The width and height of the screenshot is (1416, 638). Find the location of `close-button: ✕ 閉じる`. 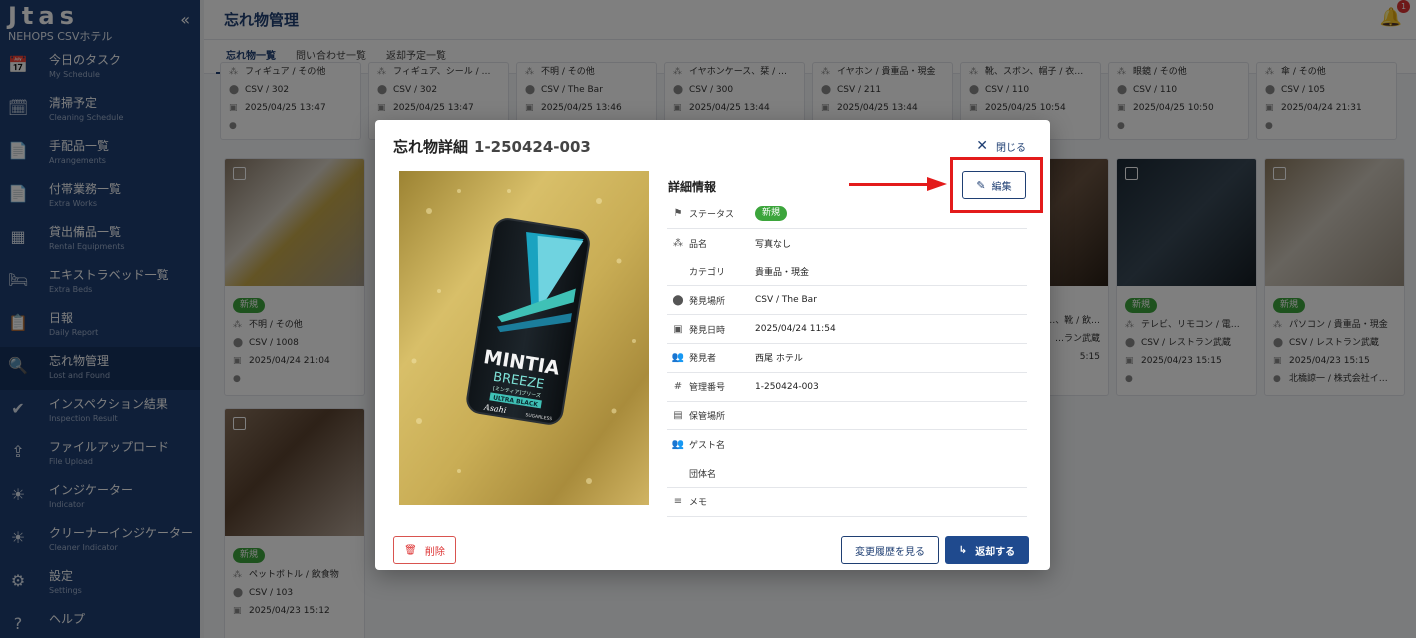

close-button: ✕ 閉じる is located at coordinates (1001, 146).